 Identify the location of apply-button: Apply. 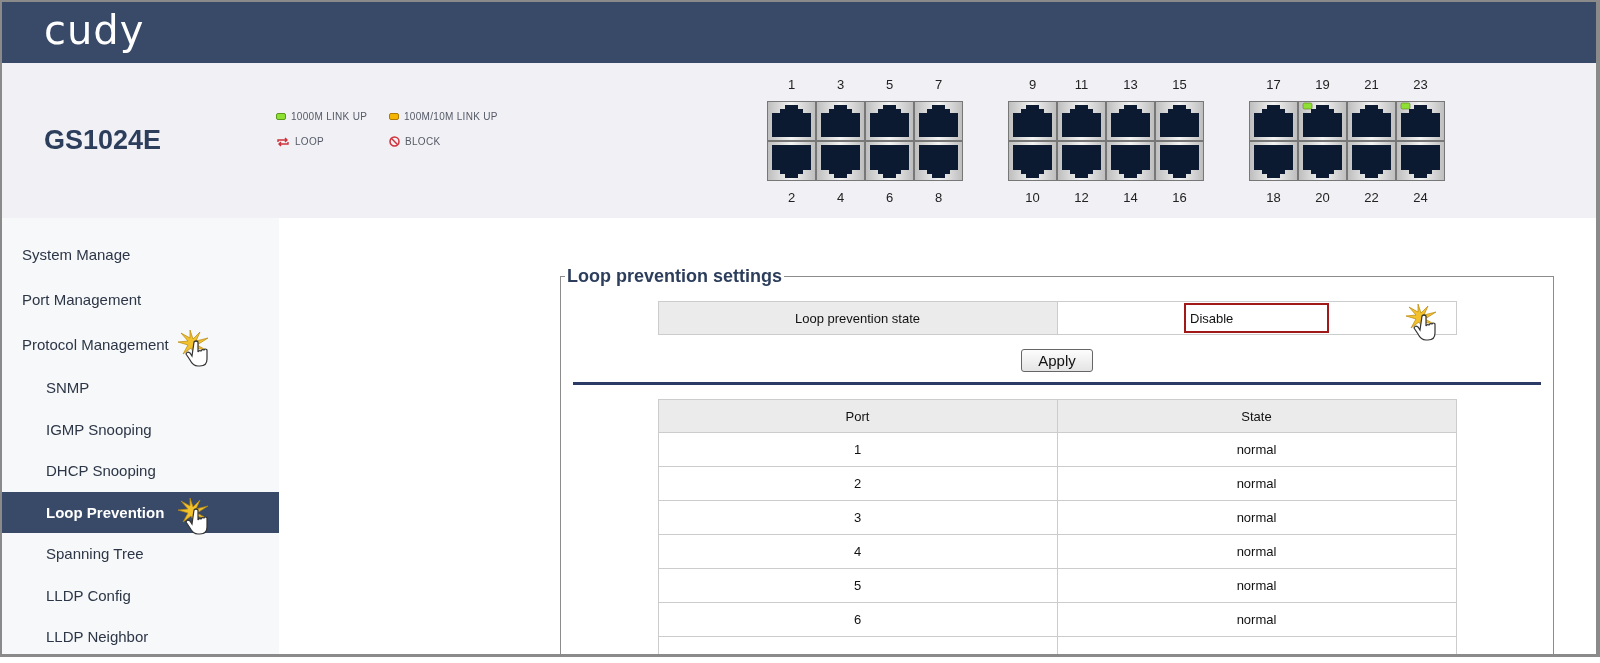
(1057, 360).